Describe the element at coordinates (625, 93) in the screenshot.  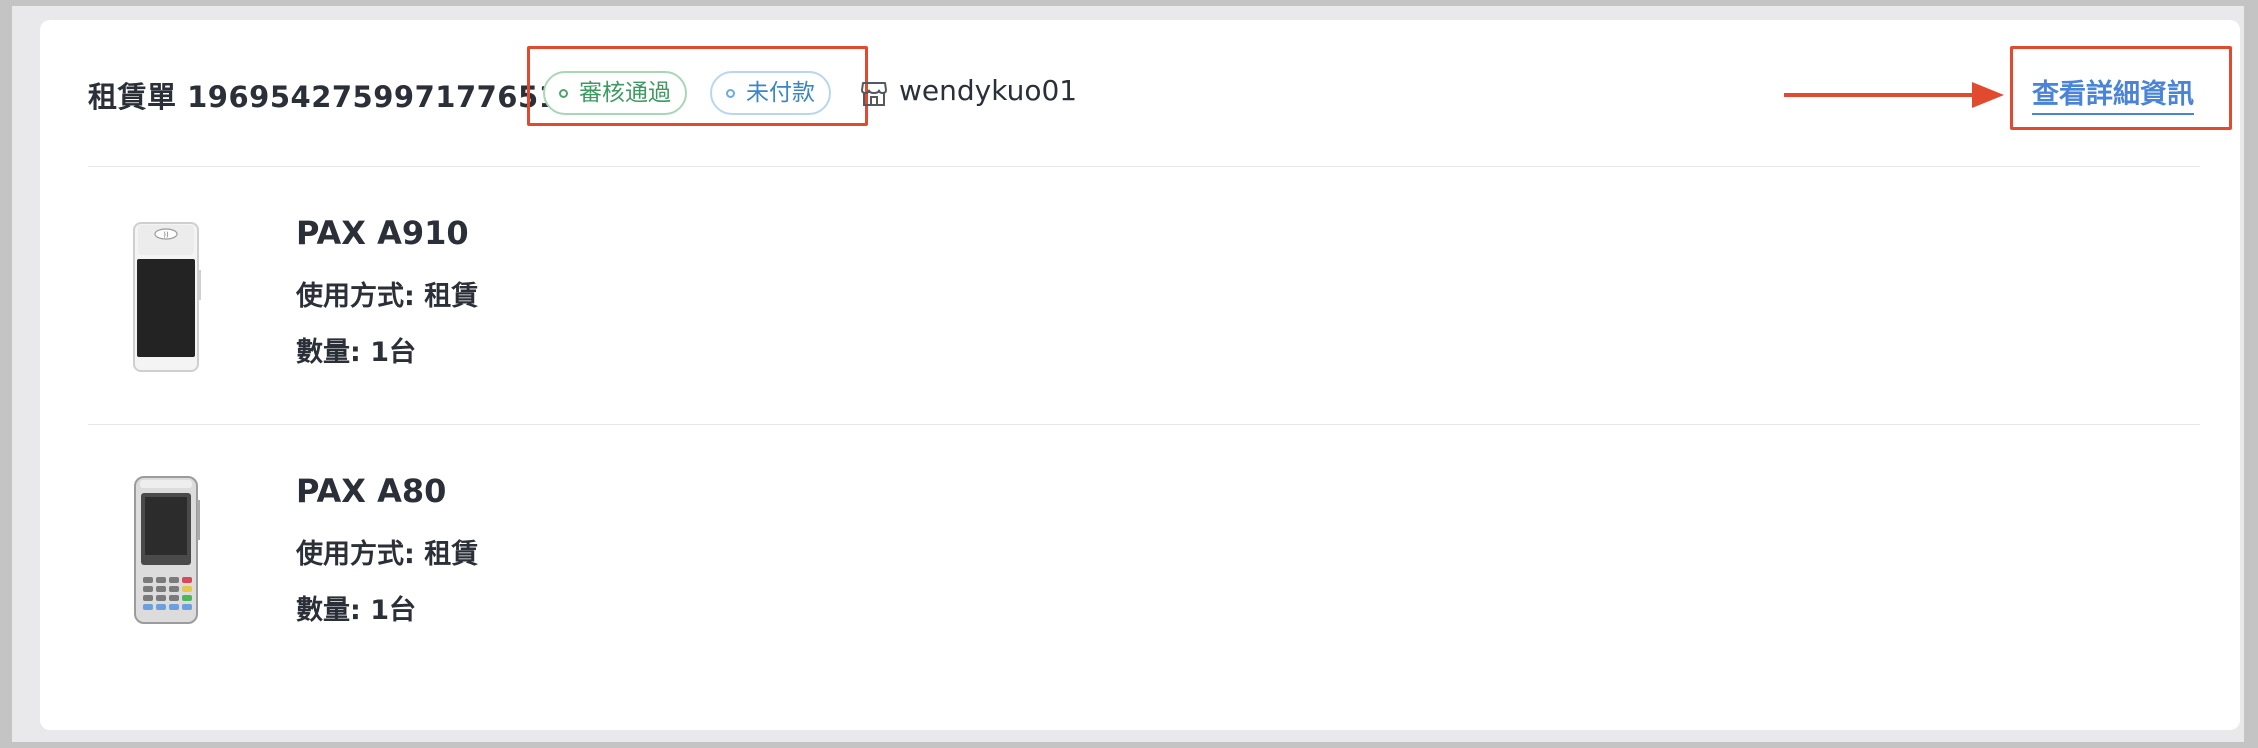
I see `status-badge-label: 審核通過` at that location.